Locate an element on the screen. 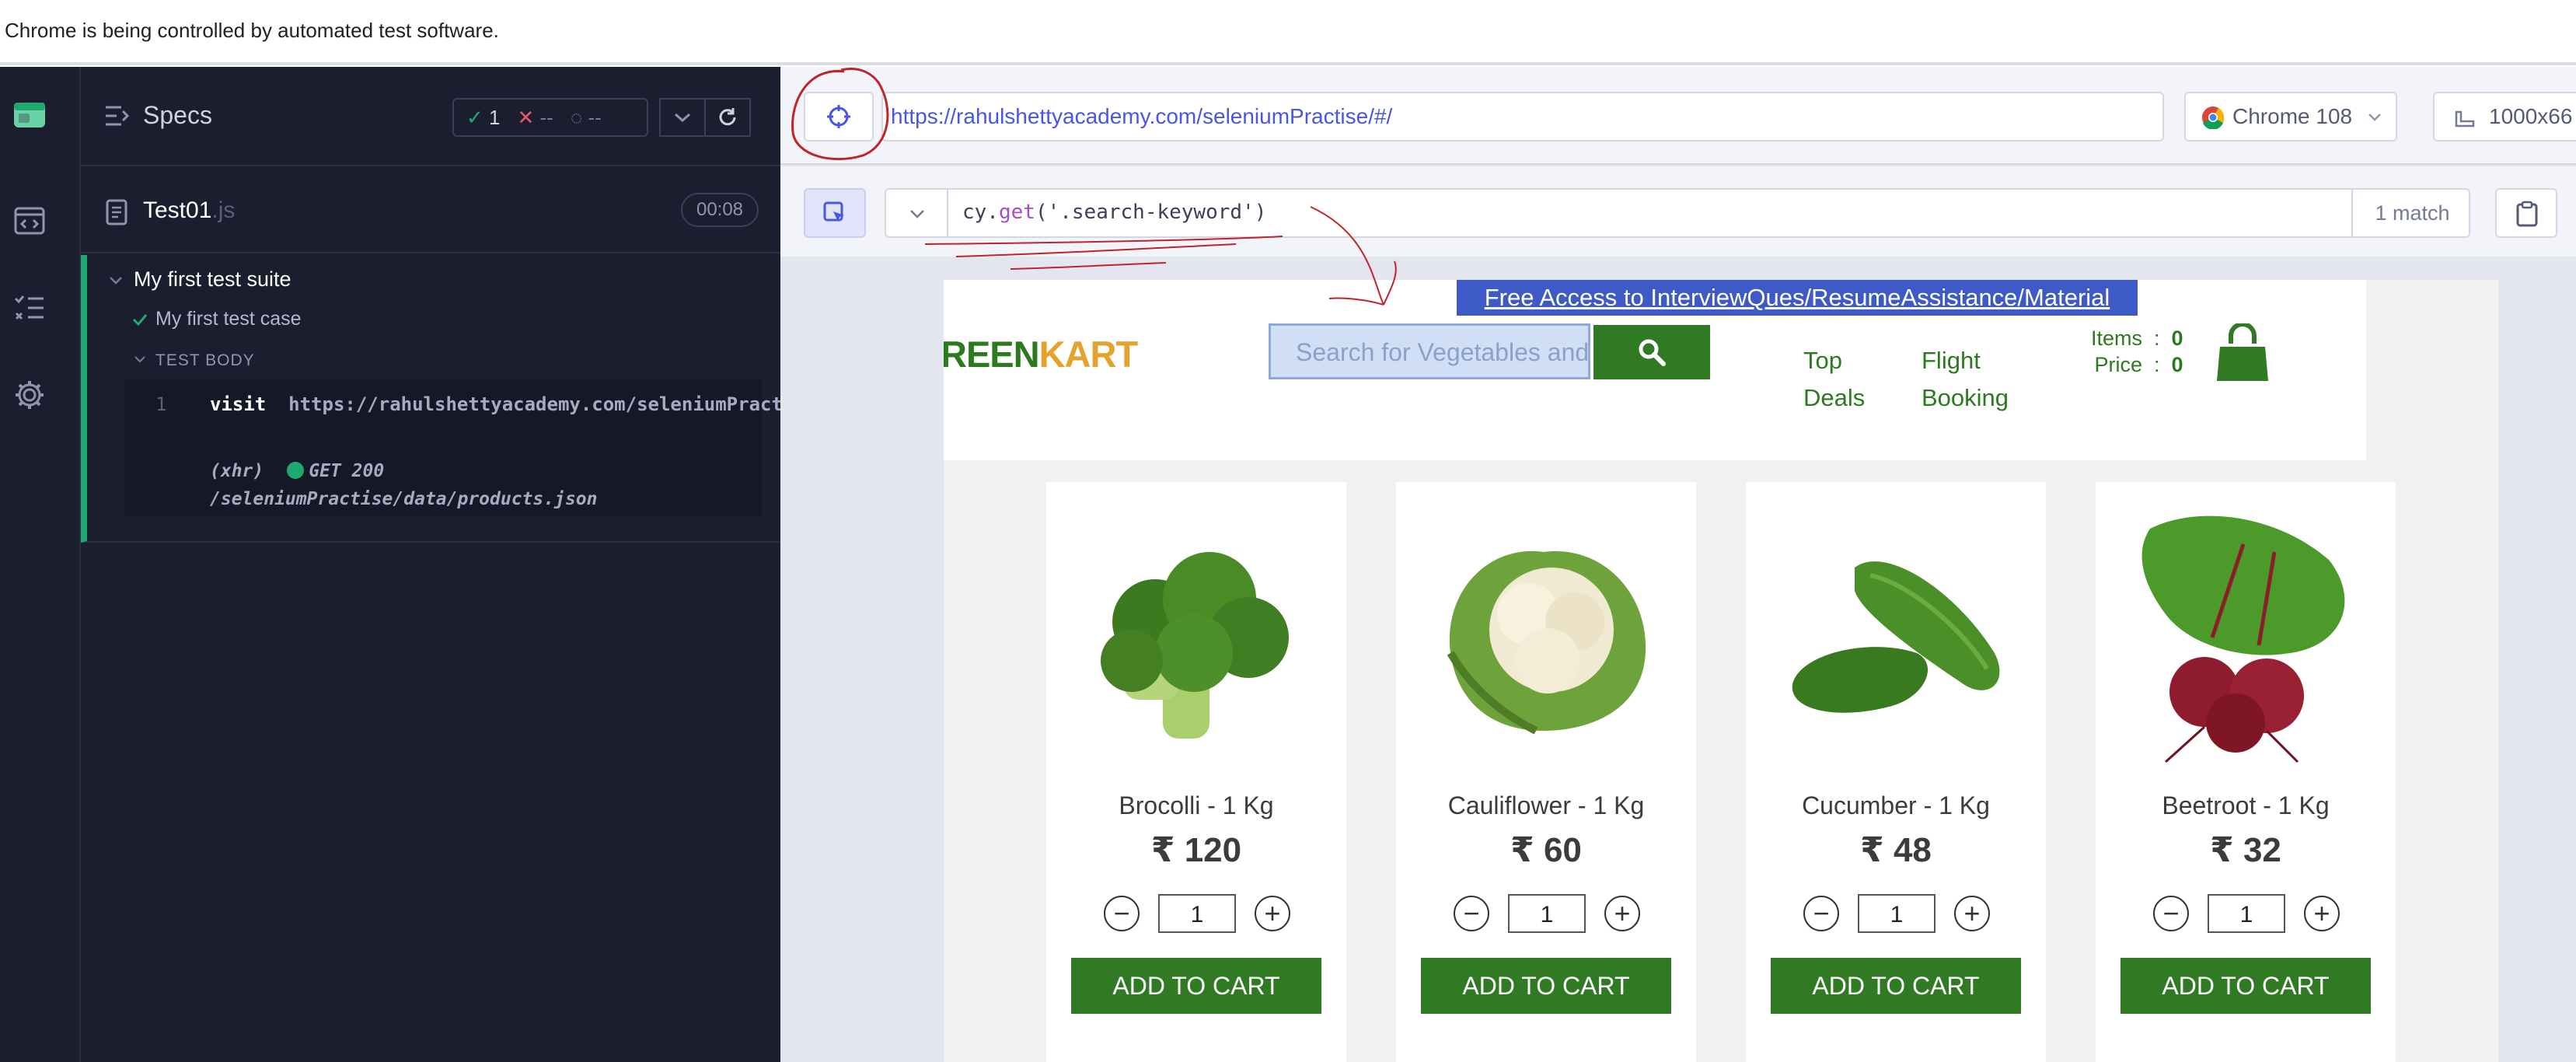 Image resolution: width=2576 pixels, height=1062 pixels. selector-text: cy.get('.search-keyword') is located at coordinates (1114, 212).